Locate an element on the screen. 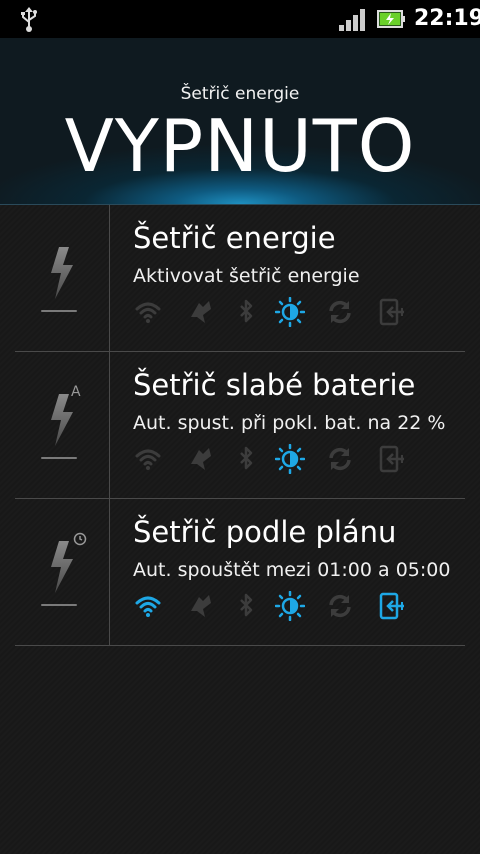  bolt-schedule-icon is located at coordinates (62, 567).